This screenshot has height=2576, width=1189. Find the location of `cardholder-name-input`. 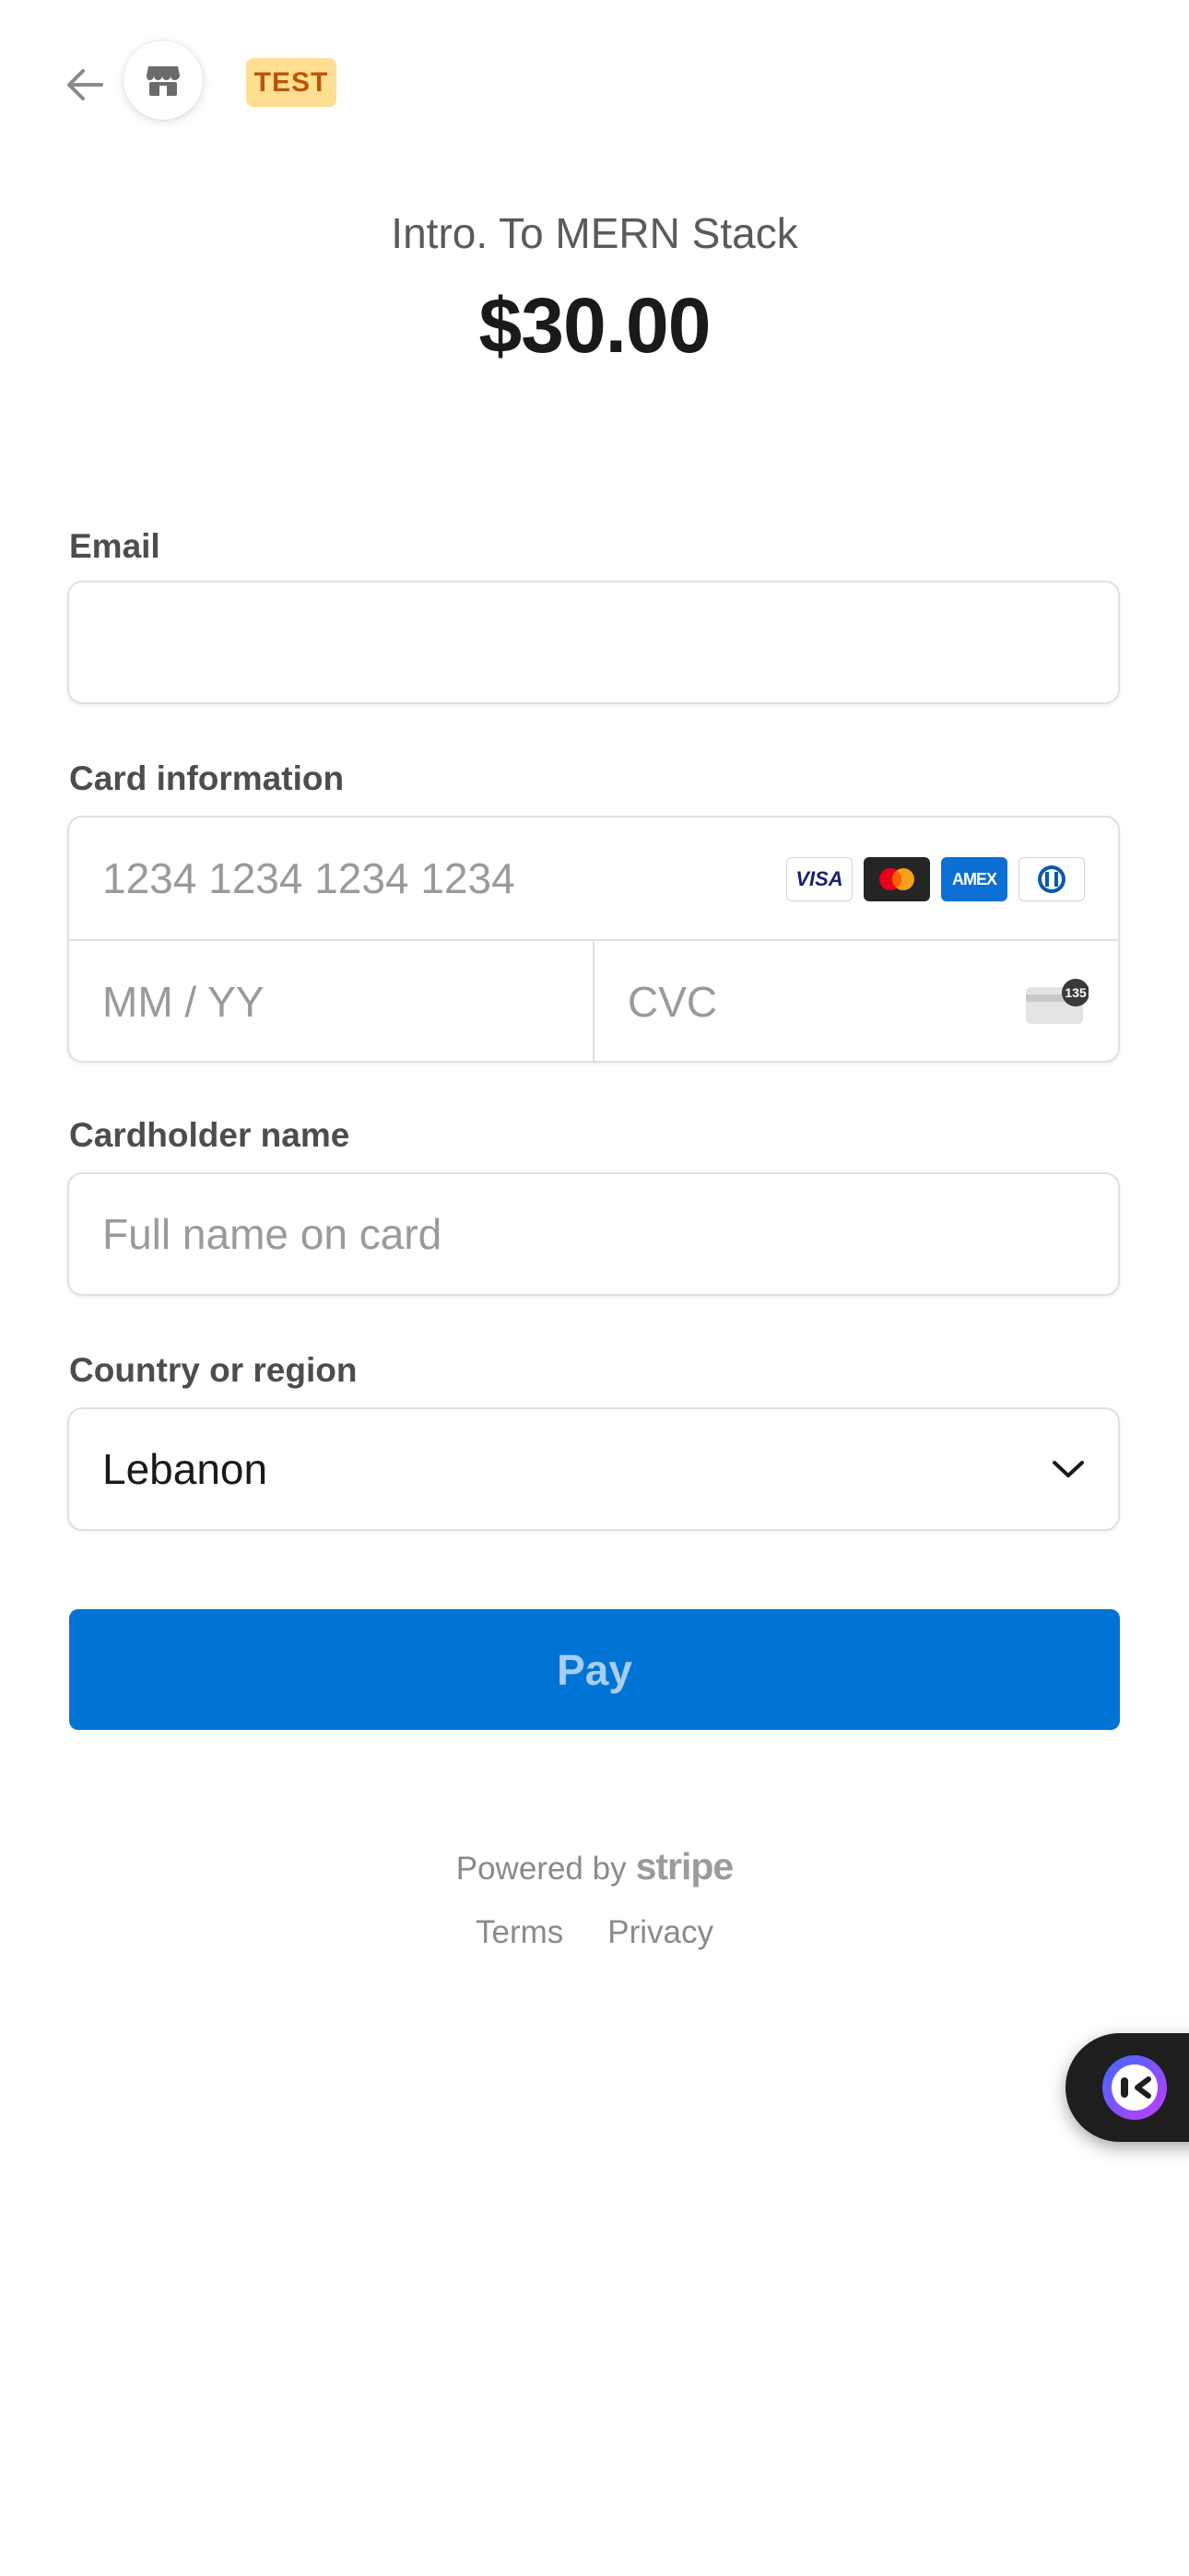

cardholder-name-input is located at coordinates (594, 1234).